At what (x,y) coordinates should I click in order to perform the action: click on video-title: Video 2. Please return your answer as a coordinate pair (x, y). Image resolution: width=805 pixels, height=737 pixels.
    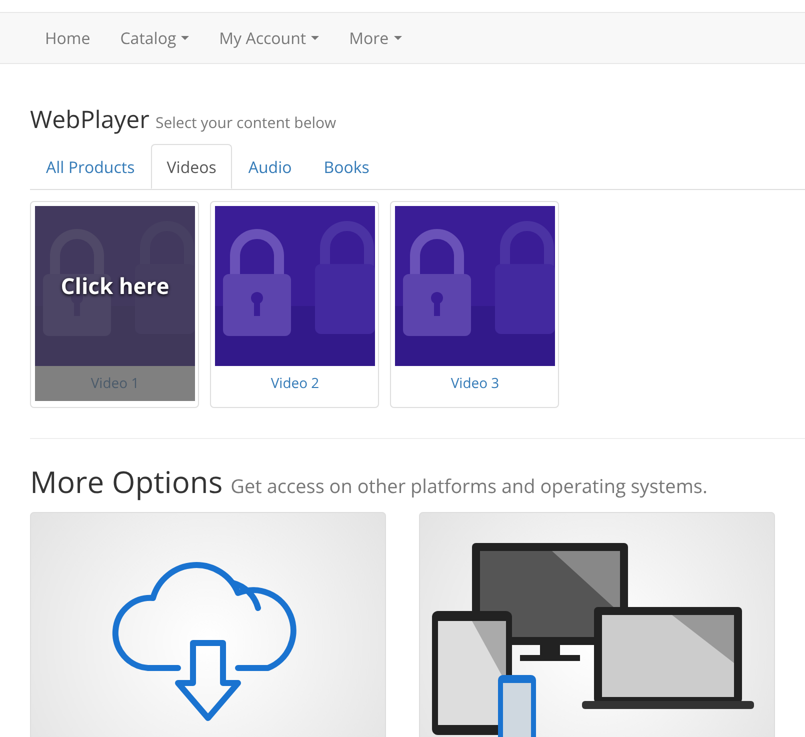
    Looking at the image, I should click on (295, 384).